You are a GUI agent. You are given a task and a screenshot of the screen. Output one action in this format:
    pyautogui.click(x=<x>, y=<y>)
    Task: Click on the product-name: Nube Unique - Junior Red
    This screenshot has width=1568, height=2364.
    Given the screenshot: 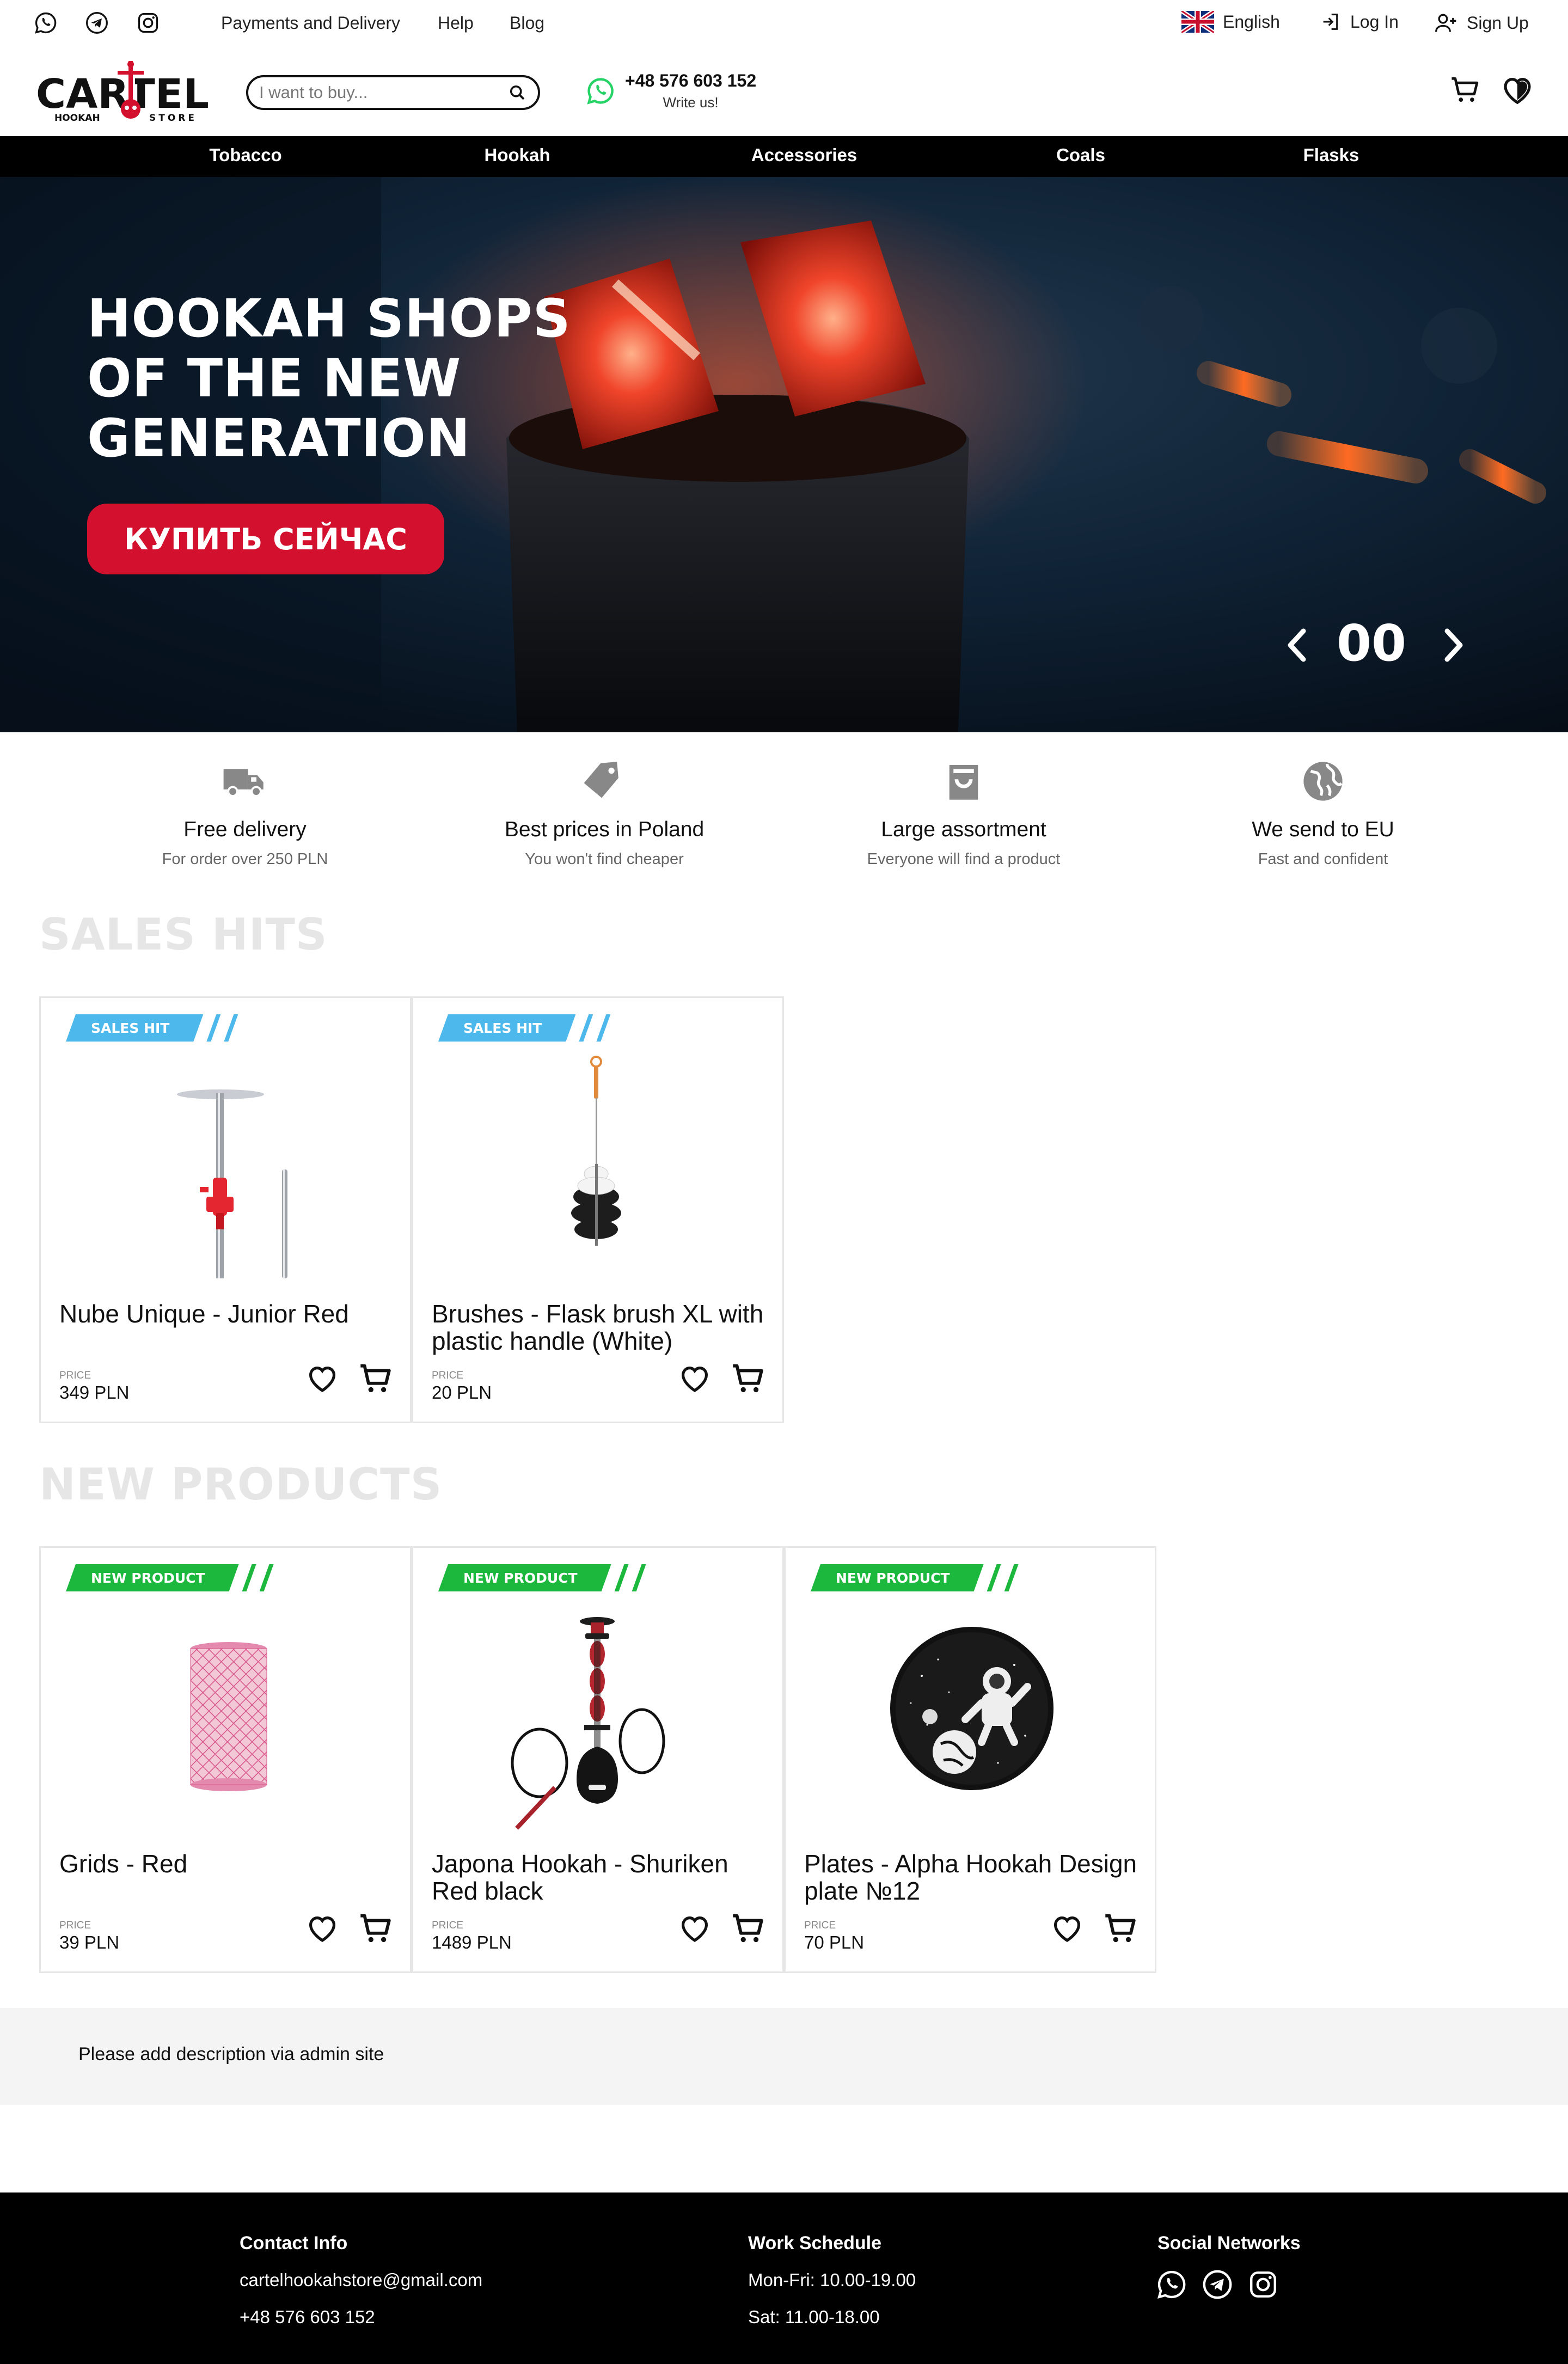 What is the action you would take?
    pyautogui.click(x=228, y=1313)
    